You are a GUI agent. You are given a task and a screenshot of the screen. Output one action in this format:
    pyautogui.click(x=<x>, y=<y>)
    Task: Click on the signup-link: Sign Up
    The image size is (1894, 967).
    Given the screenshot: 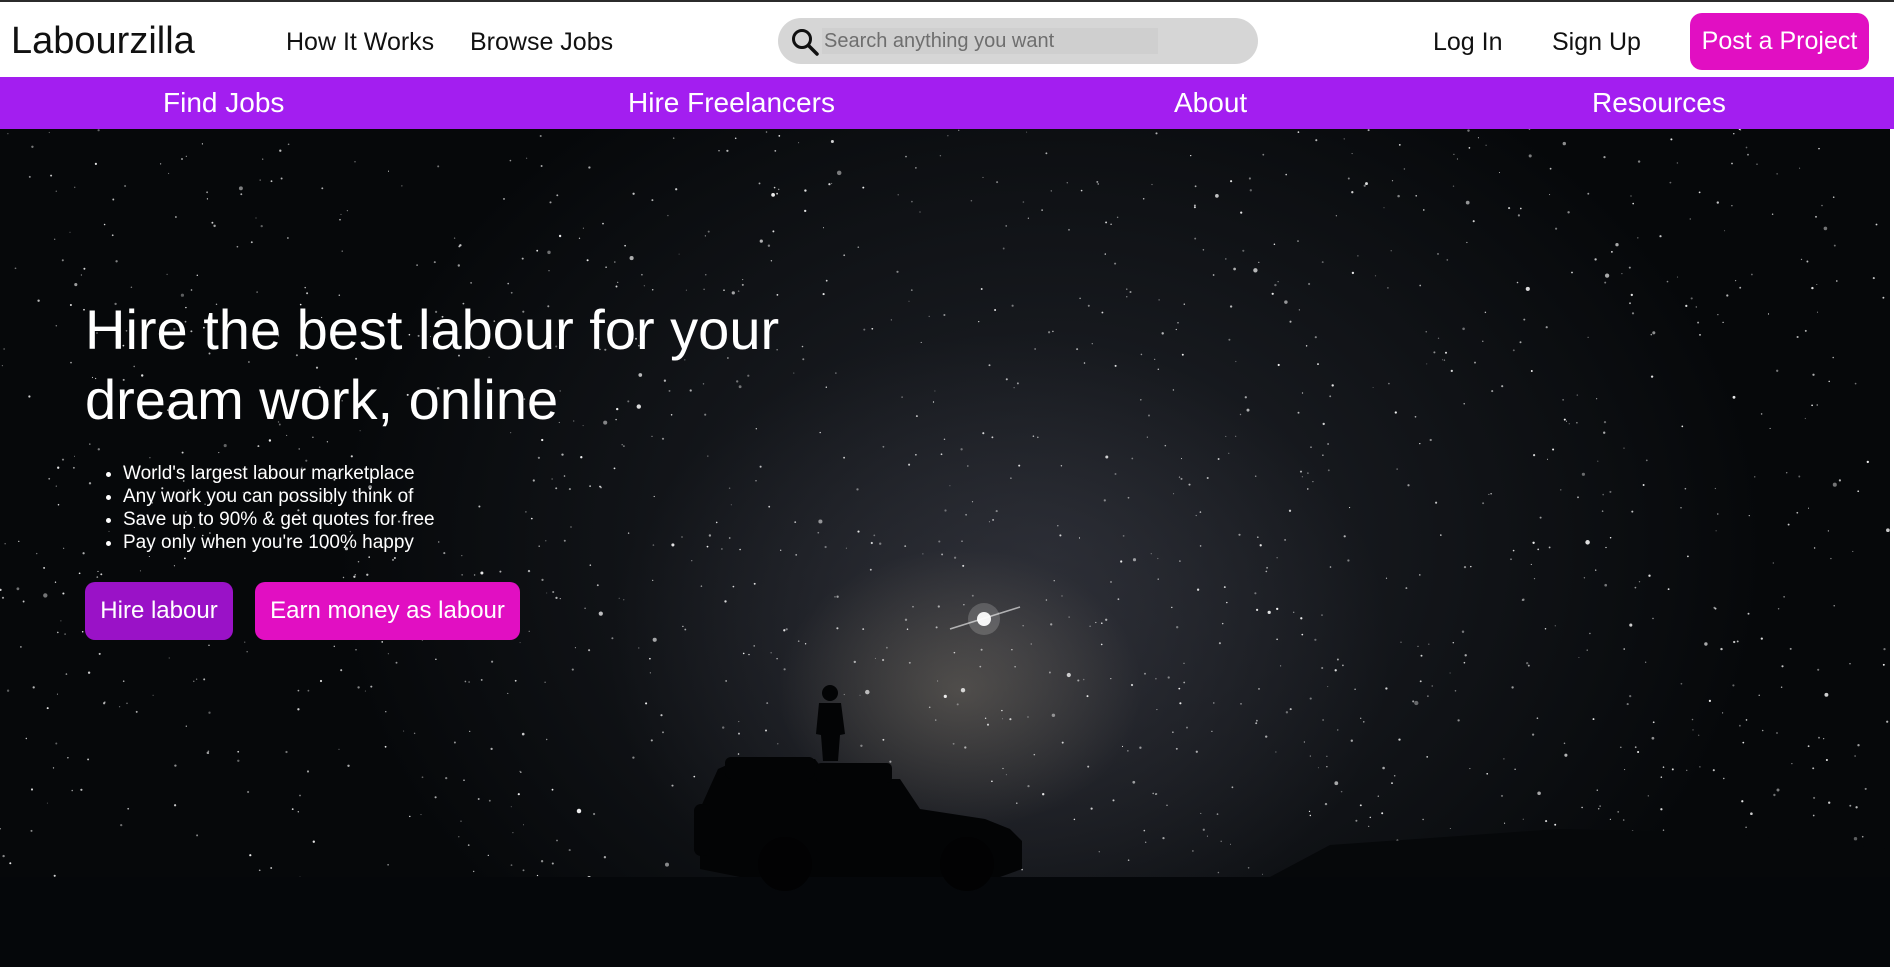 What is the action you would take?
    pyautogui.click(x=1596, y=42)
    